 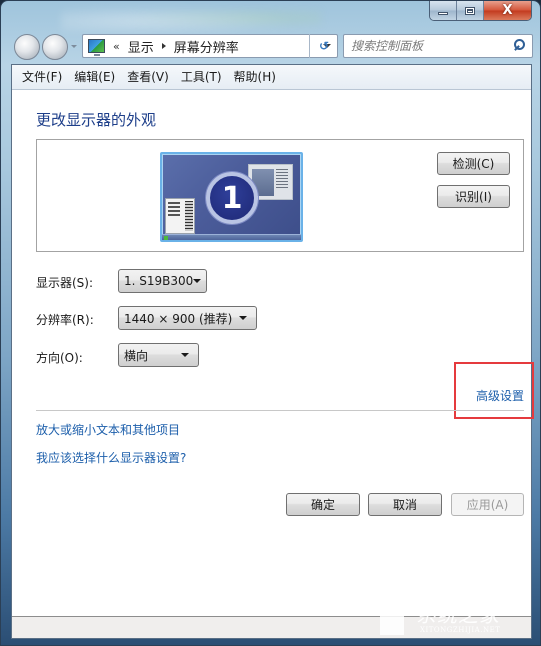 What do you see at coordinates (519, 46) in the screenshot?
I see `search-icon` at bounding box center [519, 46].